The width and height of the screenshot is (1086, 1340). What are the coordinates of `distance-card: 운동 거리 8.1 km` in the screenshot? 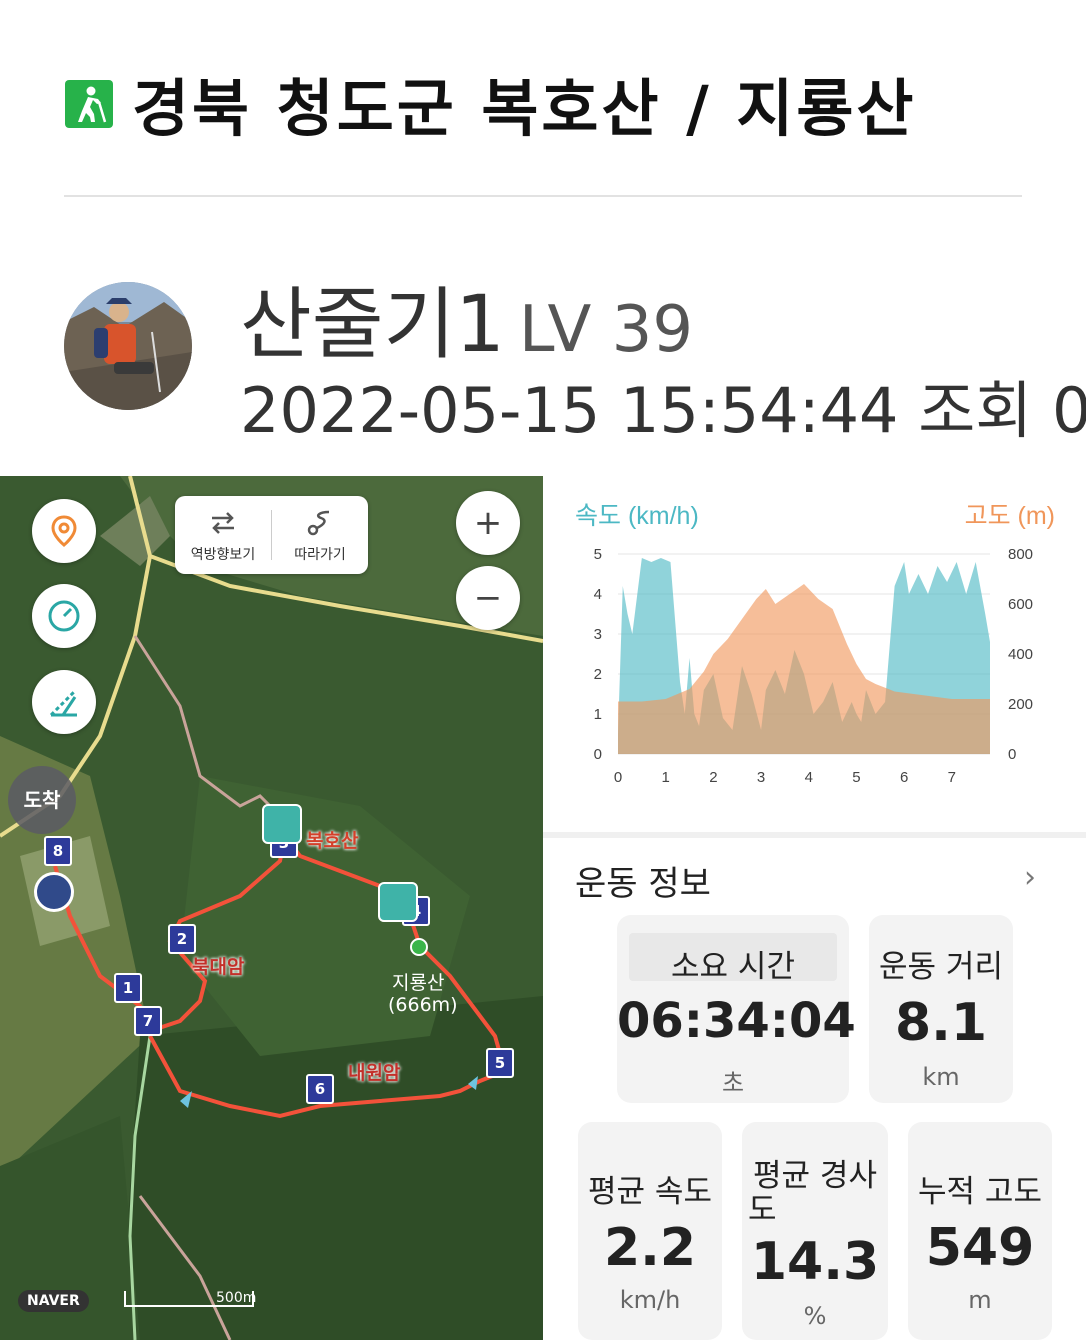 It's located at (941, 1009).